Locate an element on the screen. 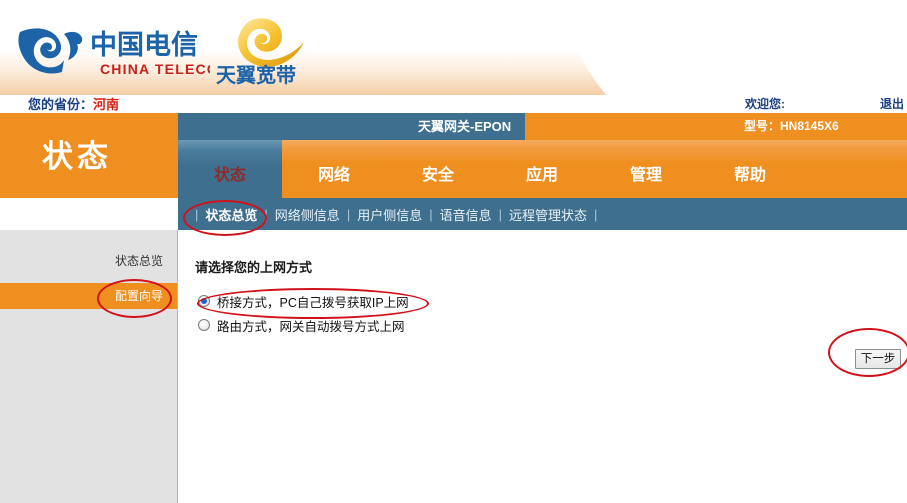  device-info-bar: 天翼网关-EPON 型号：HN8145X6 is located at coordinates (542, 126).